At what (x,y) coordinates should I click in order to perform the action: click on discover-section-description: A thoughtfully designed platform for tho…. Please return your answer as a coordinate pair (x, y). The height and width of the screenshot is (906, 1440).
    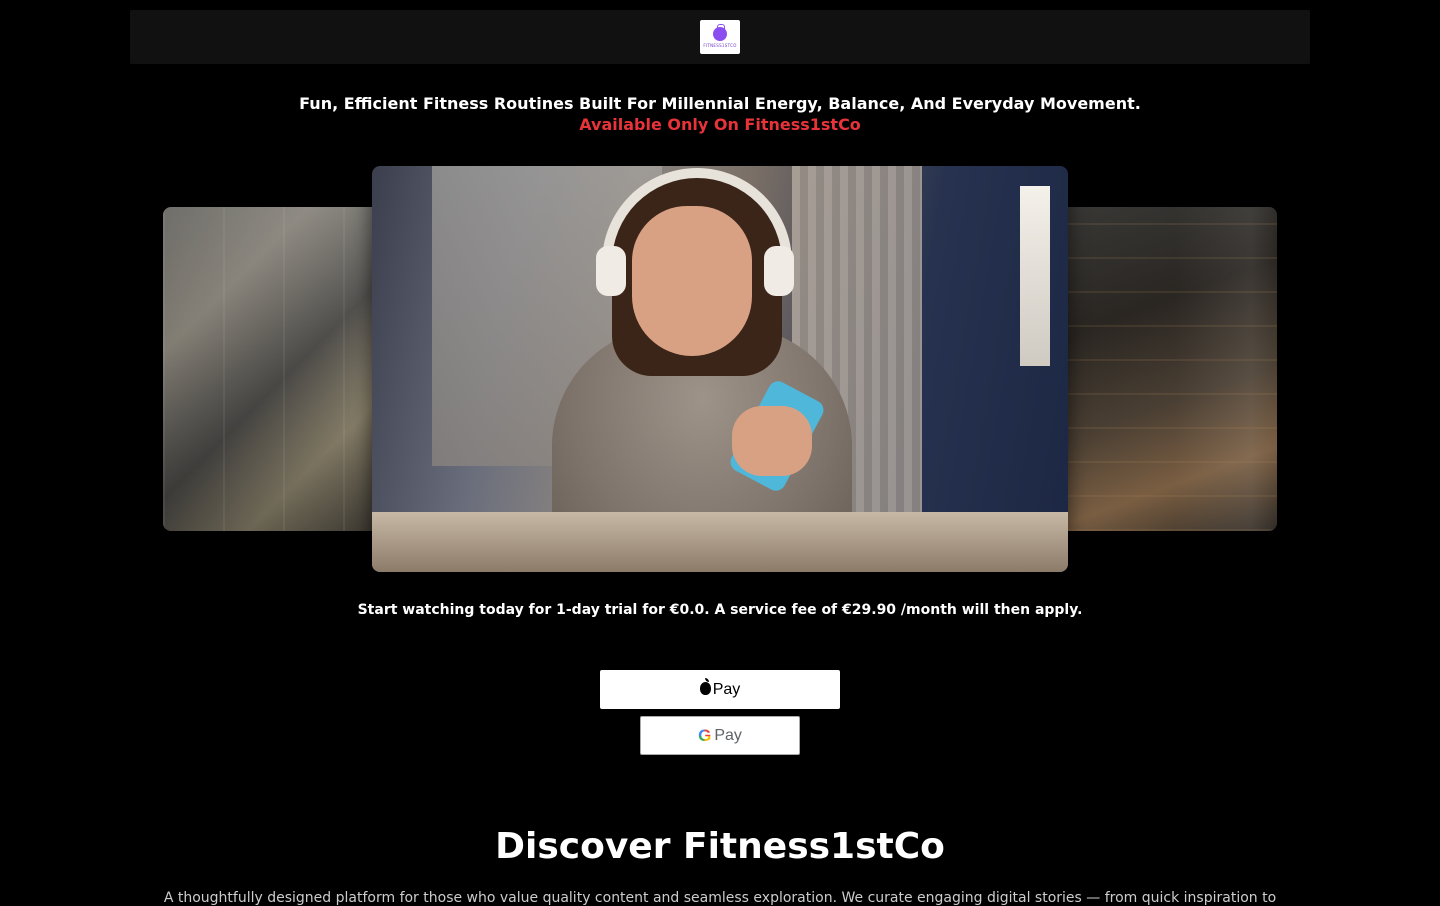
    Looking at the image, I should click on (720, 898).